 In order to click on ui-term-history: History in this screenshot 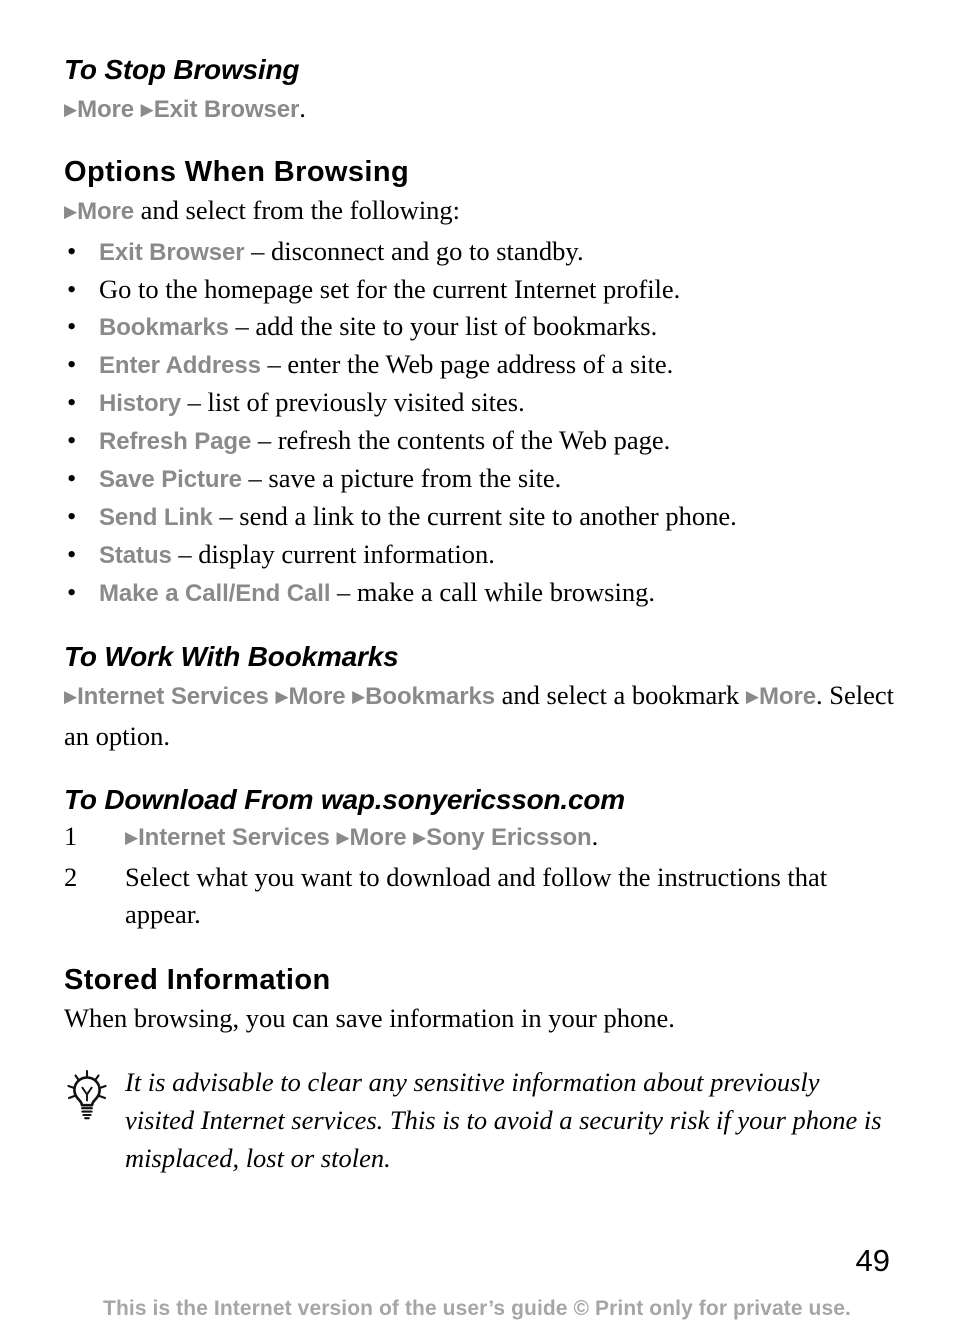, I will do `click(140, 403)`.